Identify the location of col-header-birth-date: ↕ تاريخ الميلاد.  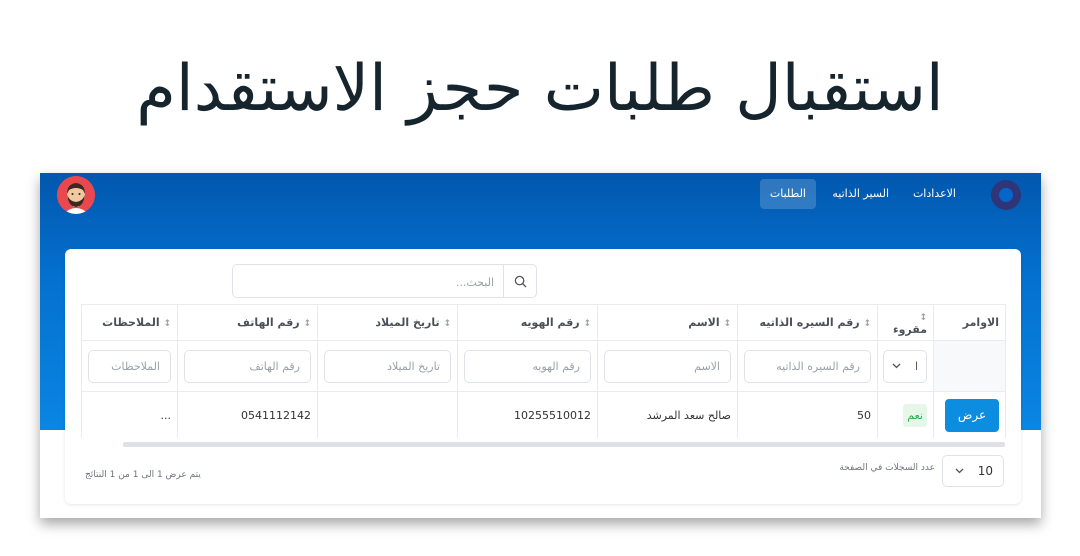
(387, 322).